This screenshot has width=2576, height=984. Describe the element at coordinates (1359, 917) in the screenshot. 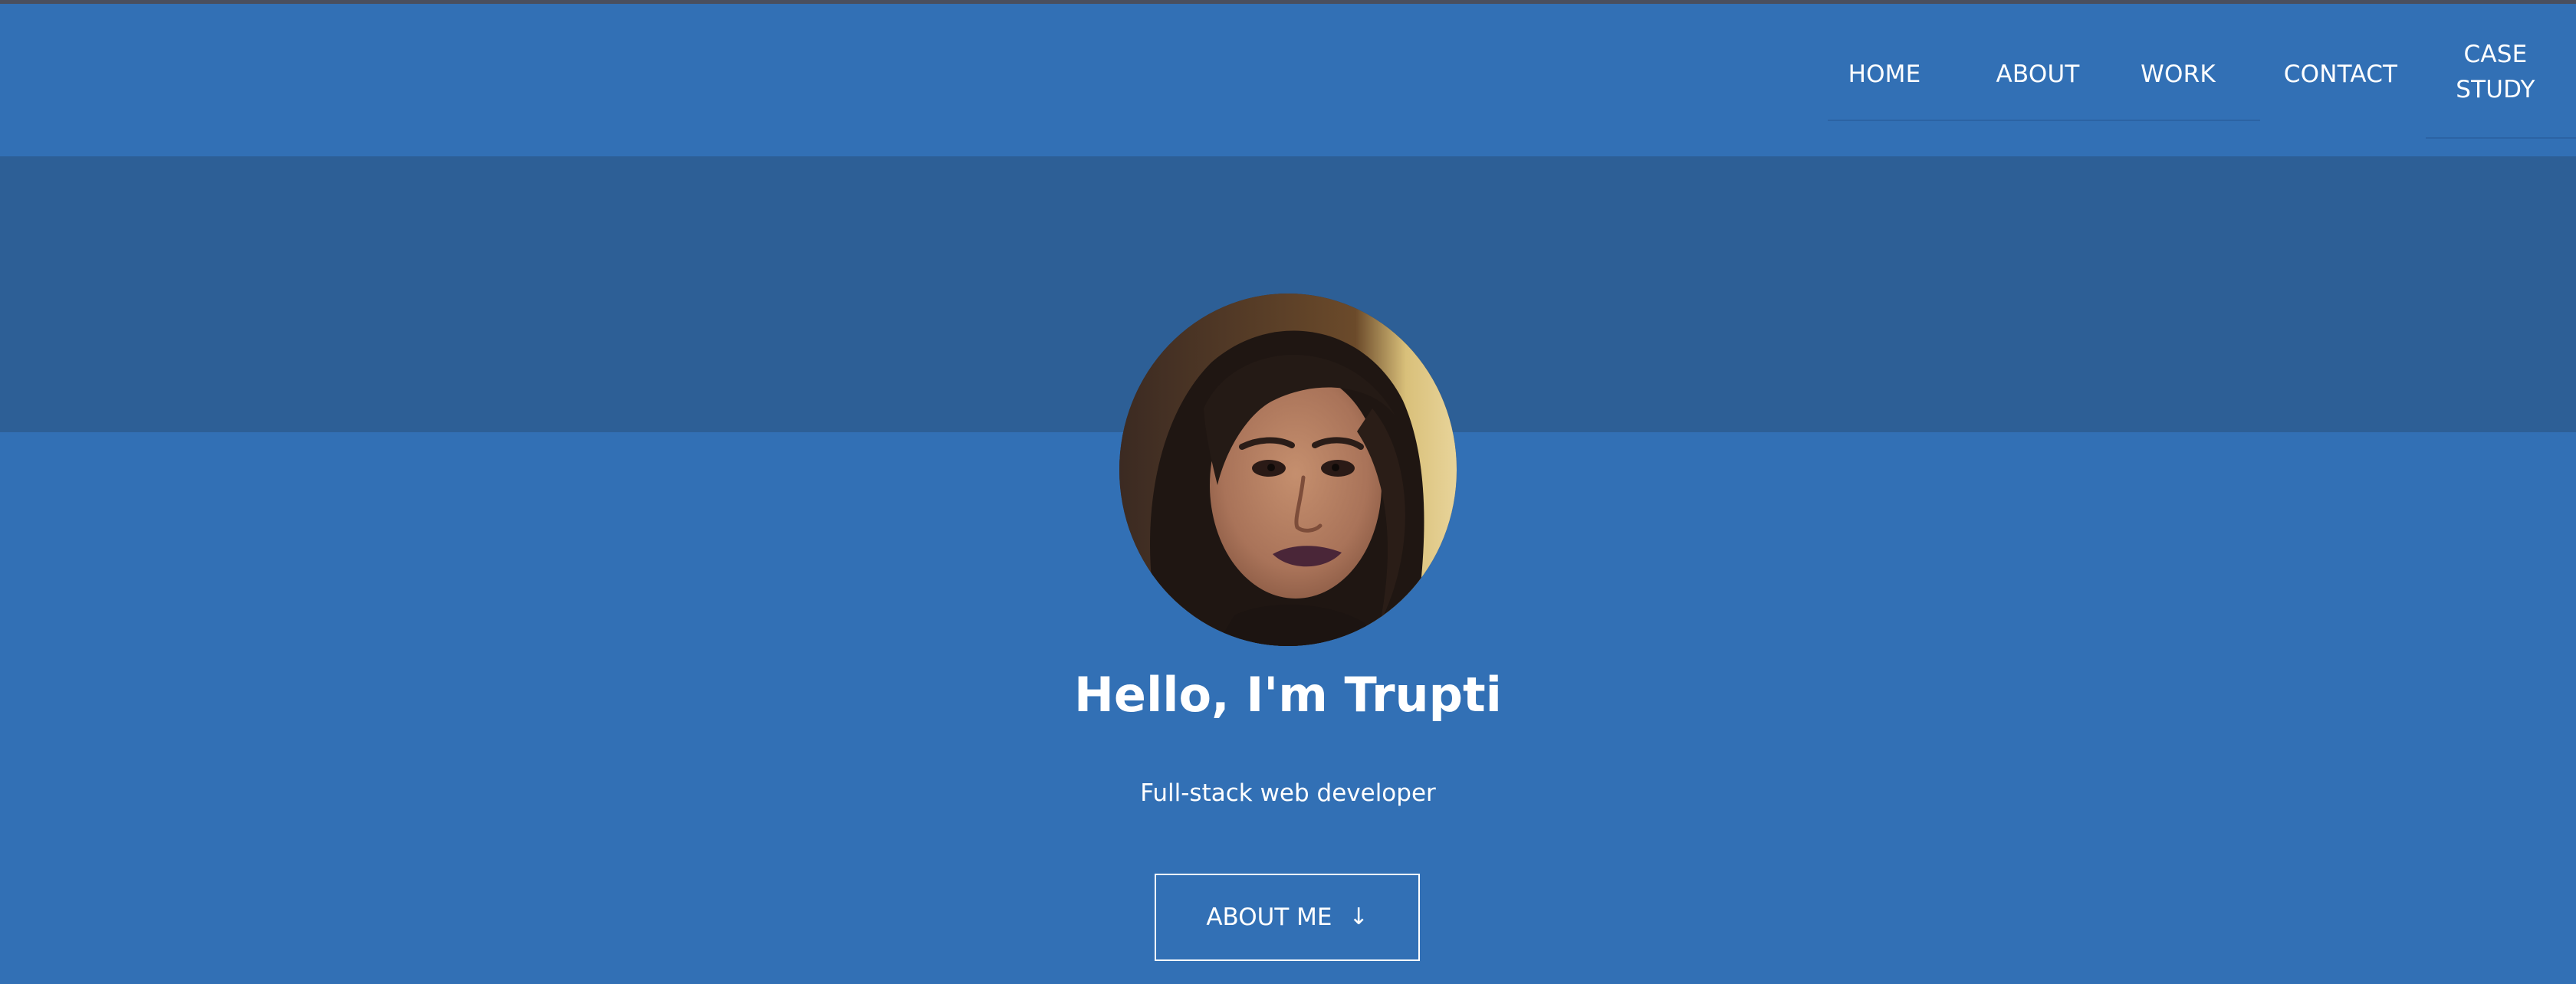

I see `arrow-down-icon: ↓` at that location.